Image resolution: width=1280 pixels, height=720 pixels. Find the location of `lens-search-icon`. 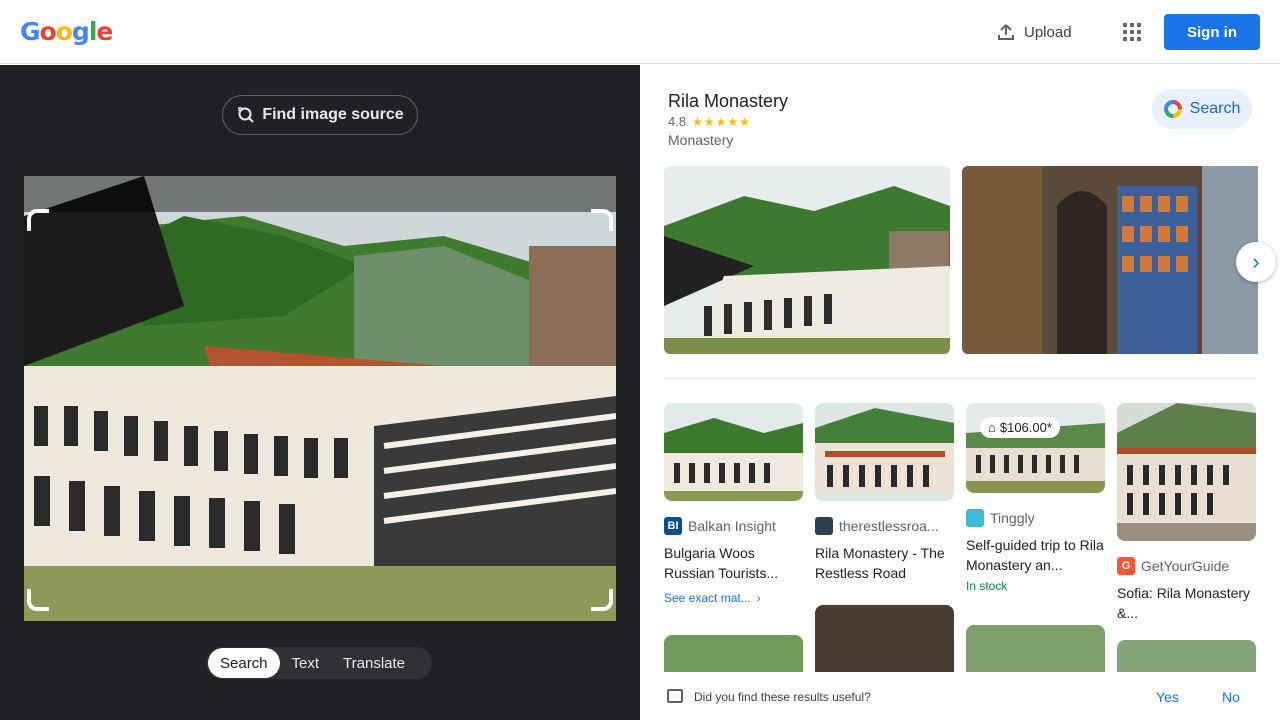

lens-search-icon is located at coordinates (246, 115).